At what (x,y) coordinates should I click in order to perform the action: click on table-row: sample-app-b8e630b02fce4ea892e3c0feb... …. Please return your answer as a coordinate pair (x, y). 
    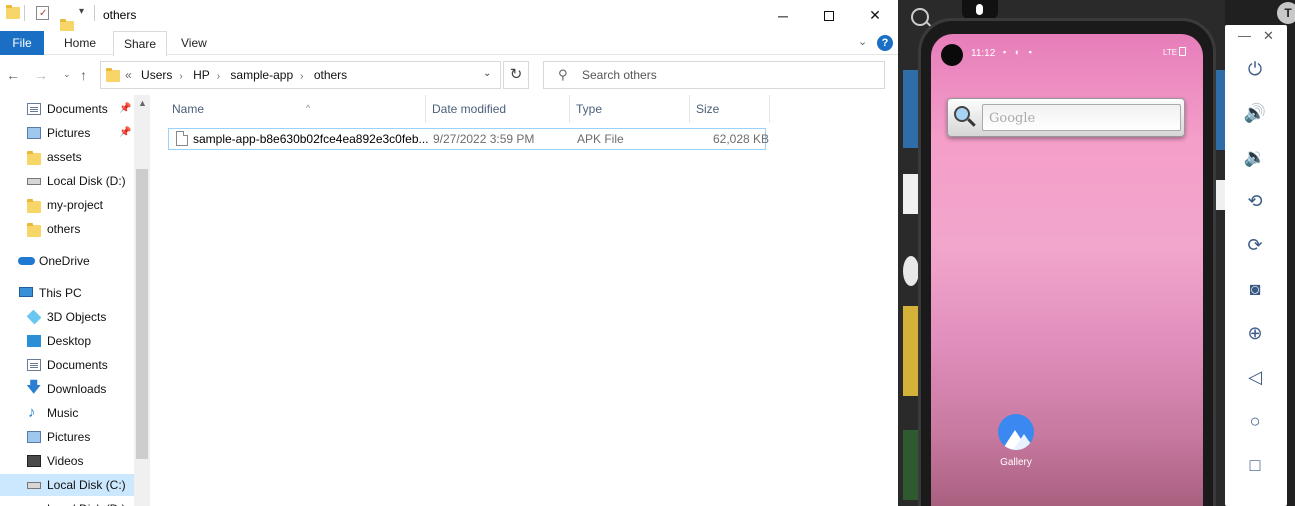
    Looking at the image, I should click on (469, 139).